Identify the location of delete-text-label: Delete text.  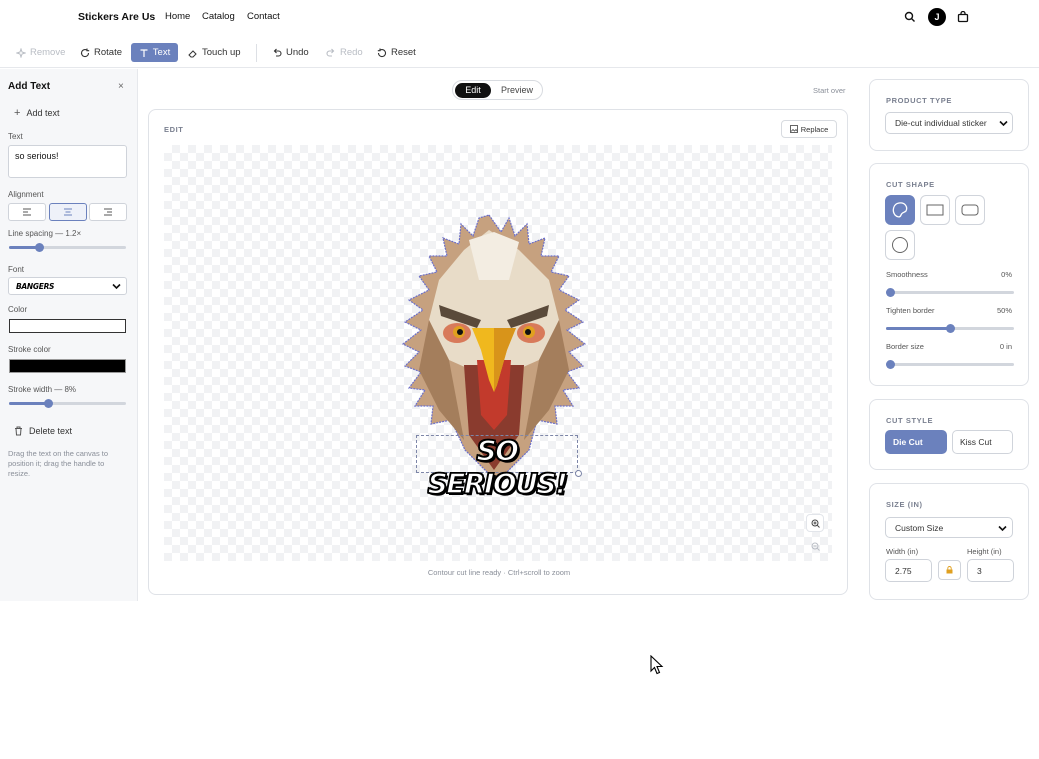
(51, 431).